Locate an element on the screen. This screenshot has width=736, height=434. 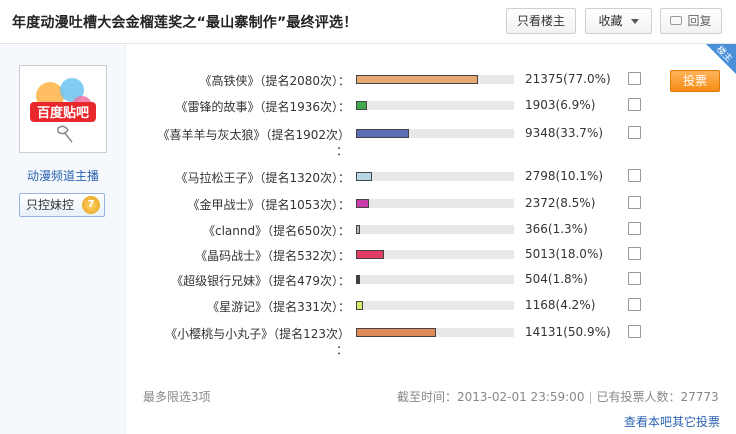
vote-option-row: 《喜羊羊与灰太狼》（提名1902次） ： 9348(33.7%) is located at coordinates (396, 141).